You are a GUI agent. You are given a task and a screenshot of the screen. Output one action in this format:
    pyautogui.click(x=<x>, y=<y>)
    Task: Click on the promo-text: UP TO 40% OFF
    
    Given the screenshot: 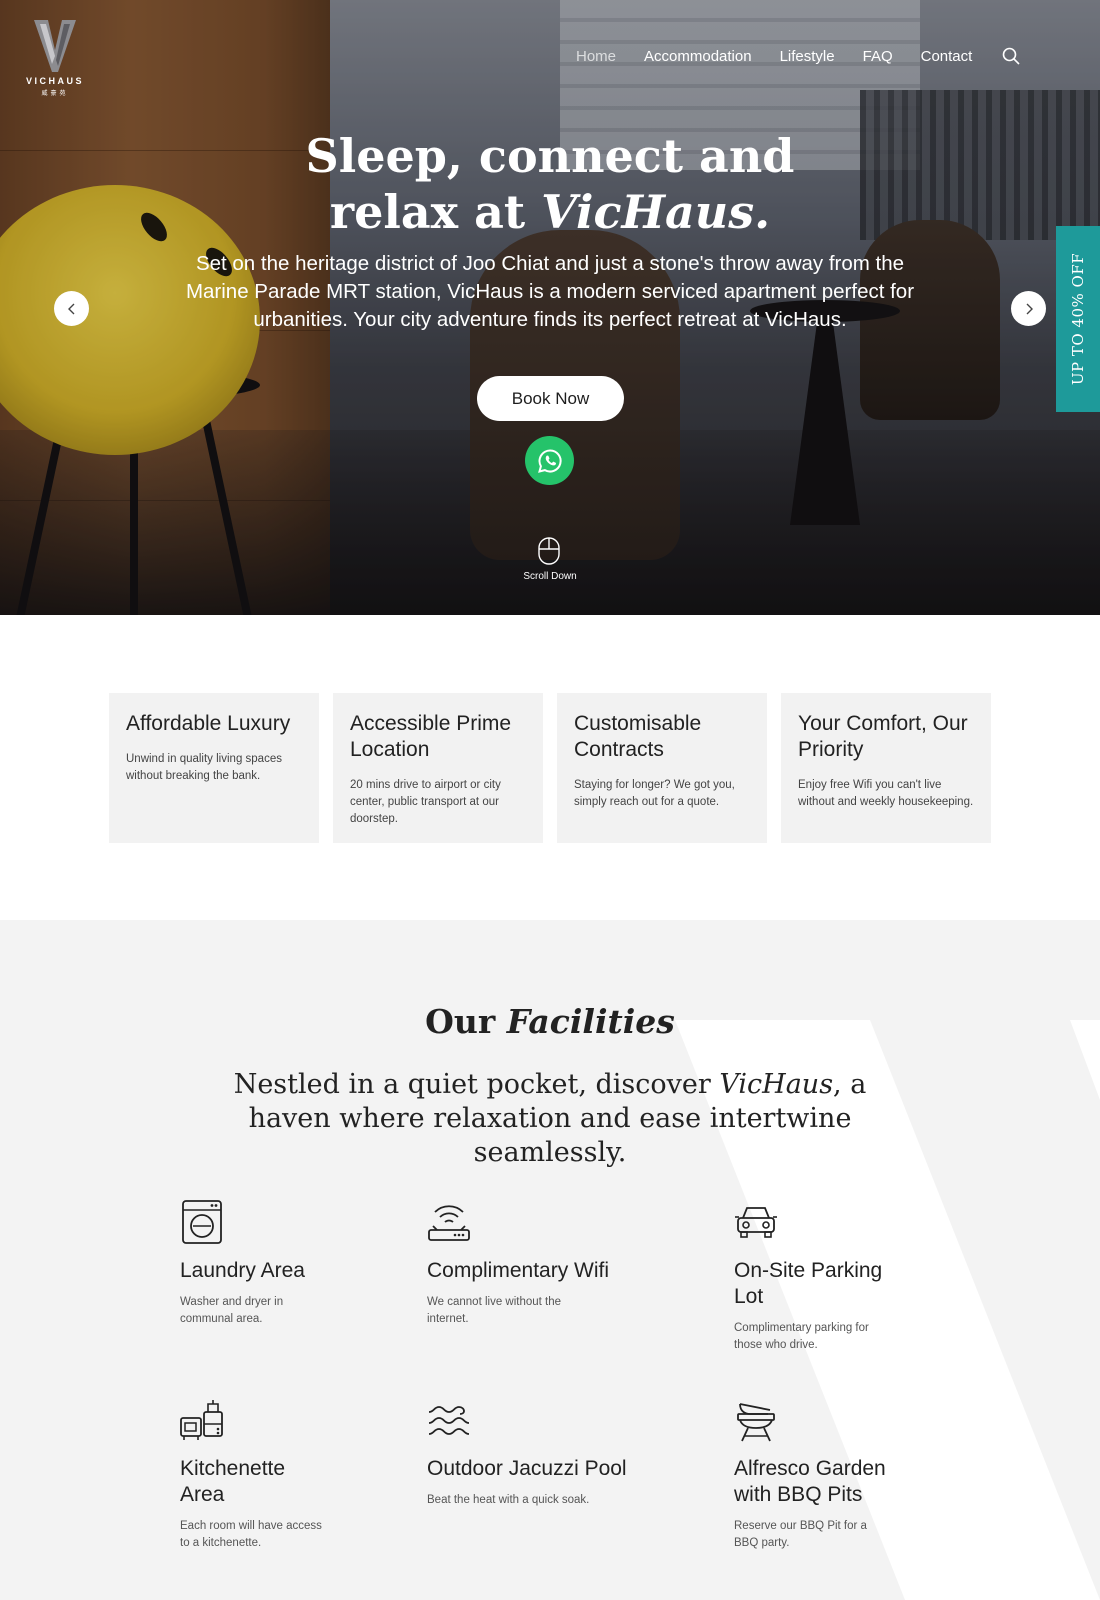 What is the action you would take?
    pyautogui.click(x=1078, y=319)
    